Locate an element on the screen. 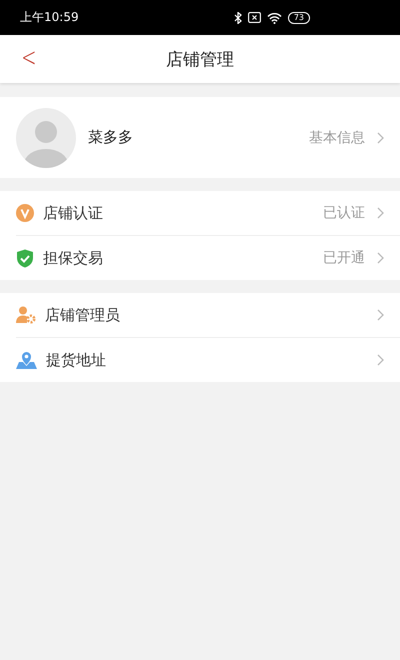 The height and width of the screenshot is (660, 400). page-title: 店铺管理 is located at coordinates (200, 59).